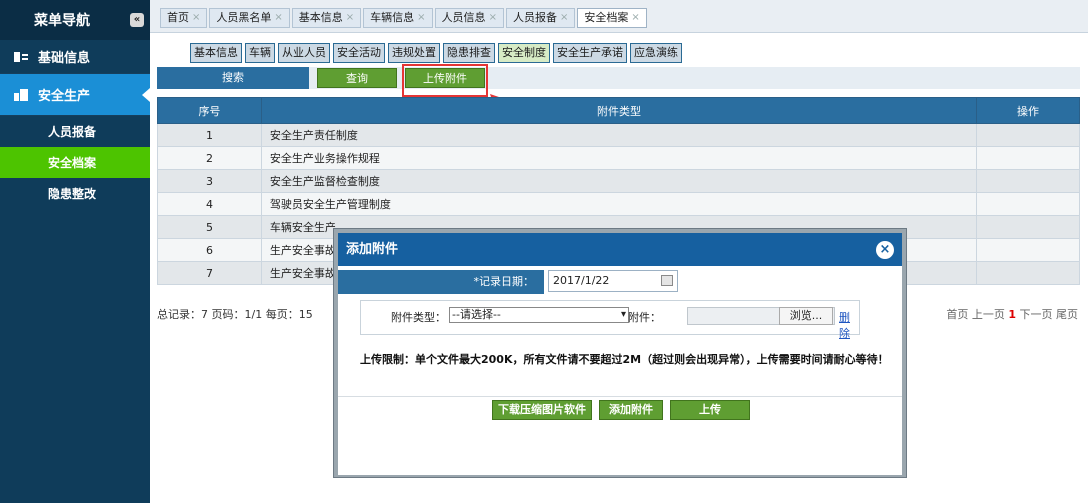 The image size is (1088, 503). I want to click on chevron-down-icon: ▾, so click(623, 314).